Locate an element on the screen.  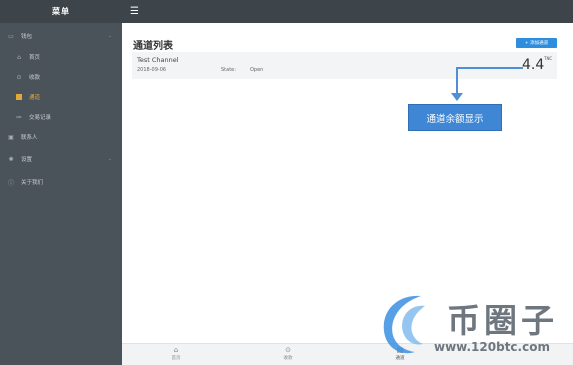
contacts-icon: ▣ is located at coordinates (11, 137).